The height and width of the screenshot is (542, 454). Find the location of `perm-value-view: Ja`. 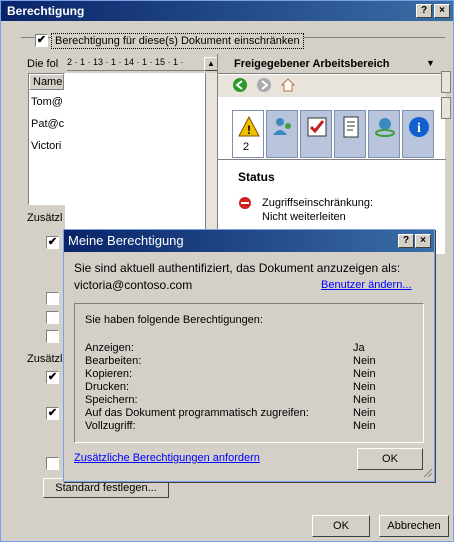

perm-value-view: Ja is located at coordinates (359, 348).